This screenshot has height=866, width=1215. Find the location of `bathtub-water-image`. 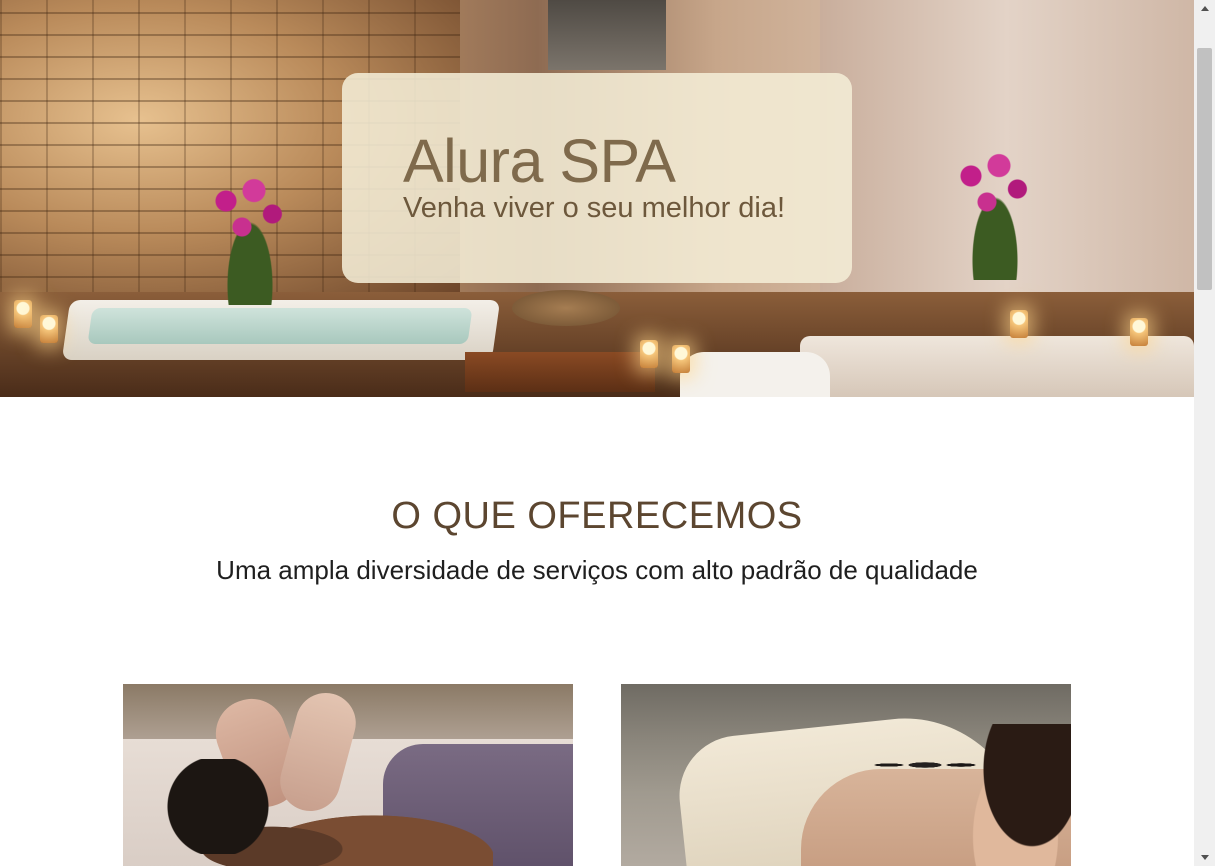

bathtub-water-image is located at coordinates (280, 326).